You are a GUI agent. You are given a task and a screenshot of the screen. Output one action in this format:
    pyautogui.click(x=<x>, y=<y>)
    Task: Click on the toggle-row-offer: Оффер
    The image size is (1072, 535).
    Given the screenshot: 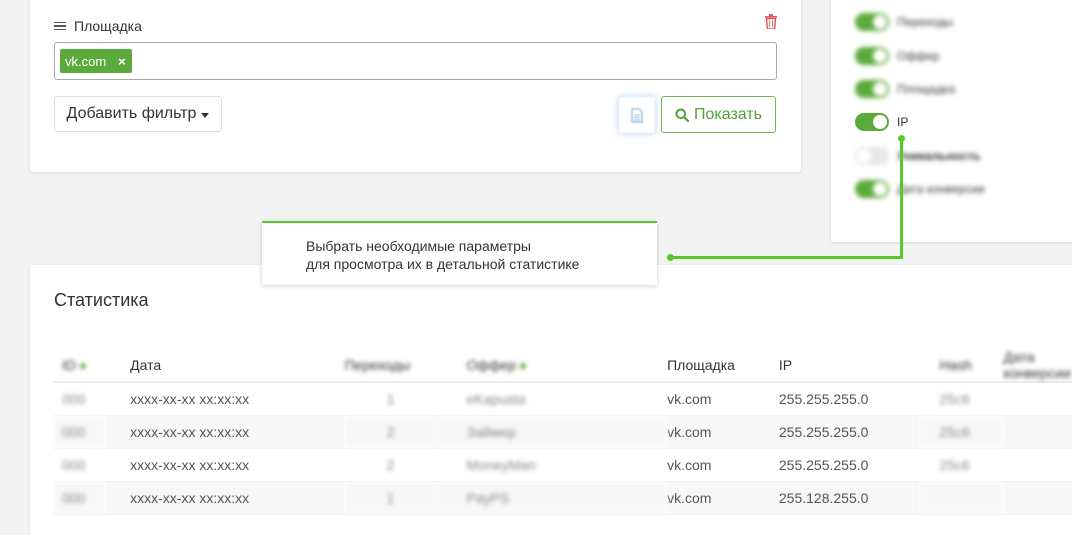 What is the action you would take?
    pyautogui.click(x=897, y=56)
    